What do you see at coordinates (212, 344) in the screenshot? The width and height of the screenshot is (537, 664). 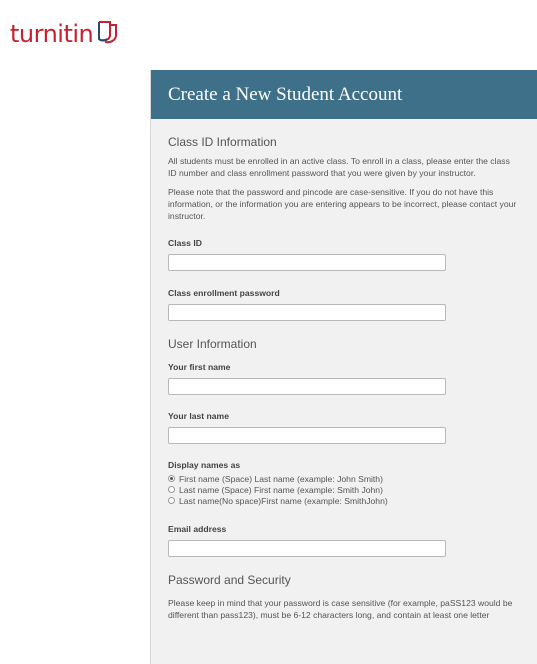 I see `user-section-title: User Information` at bounding box center [212, 344].